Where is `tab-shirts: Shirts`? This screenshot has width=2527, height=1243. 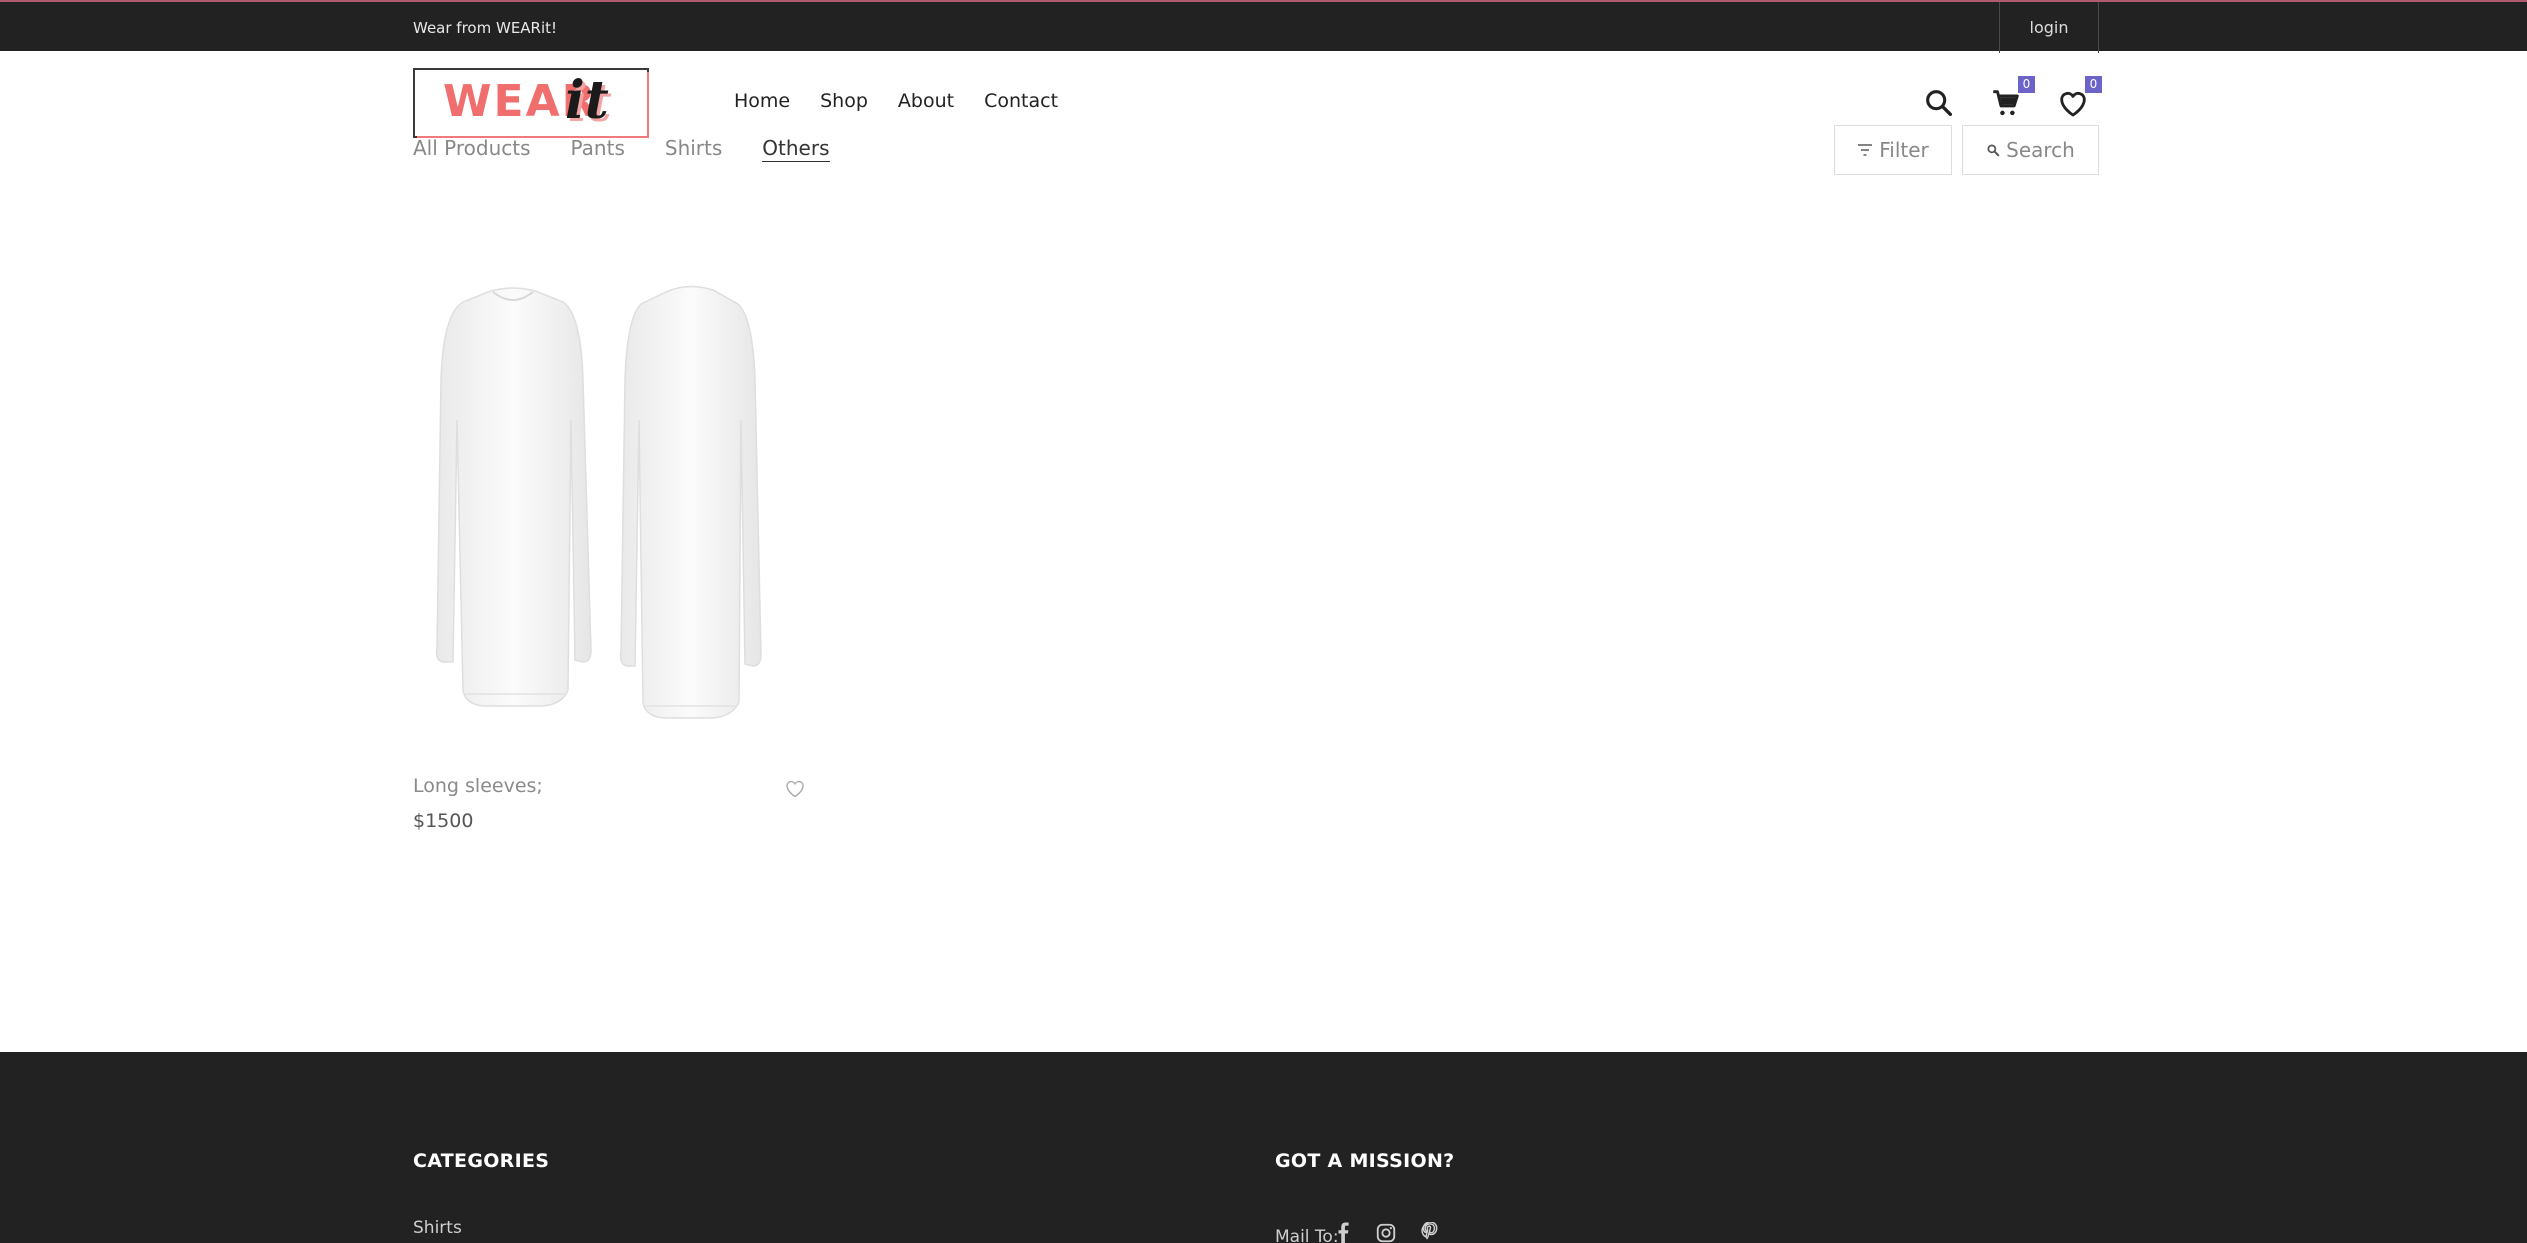 tab-shirts: Shirts is located at coordinates (693, 149).